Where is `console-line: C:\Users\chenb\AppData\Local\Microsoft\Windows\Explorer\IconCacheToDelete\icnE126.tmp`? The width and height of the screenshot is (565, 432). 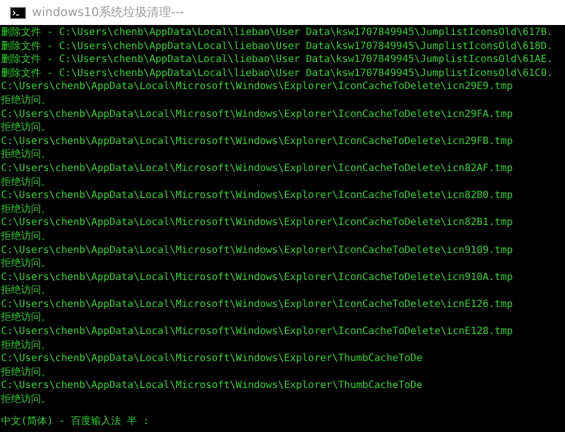
console-line: C:\Users\chenb\AppData\Local\Microsoft\Windows\Explorer\IconCacheToDelete\icnE126.tmp is located at coordinates (257, 305).